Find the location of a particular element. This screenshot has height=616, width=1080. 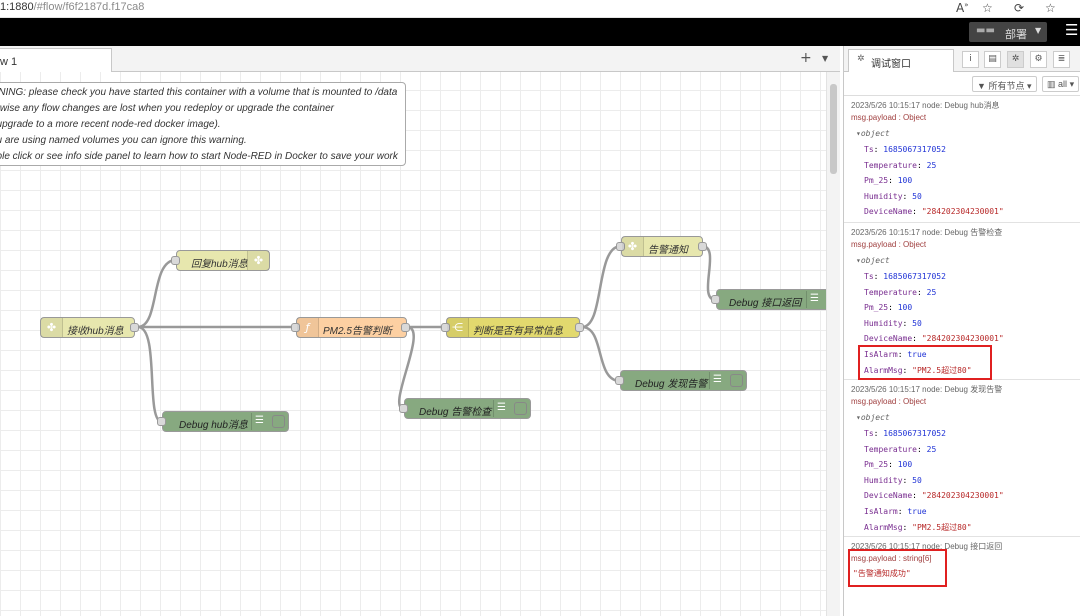

scrollbar-thumb is located at coordinates (833, 129).